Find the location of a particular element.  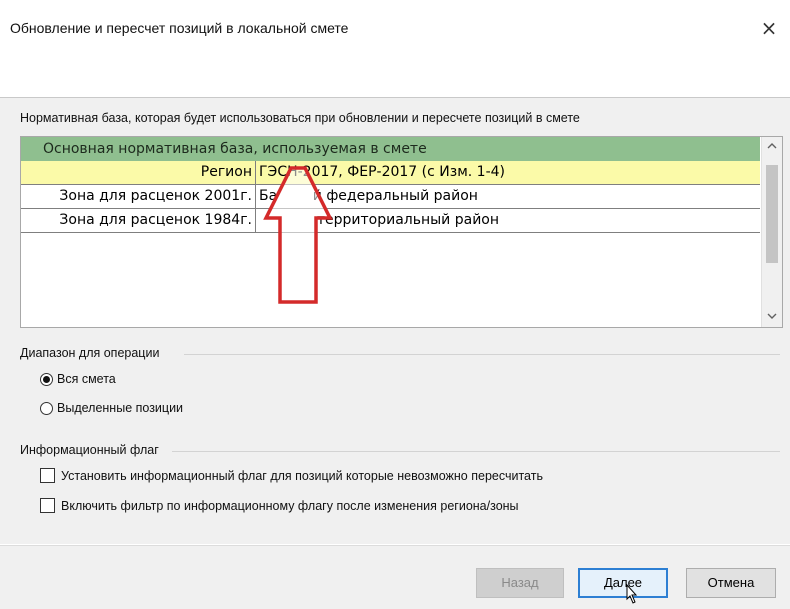

red-arrow-annotation is located at coordinates (298, 235).